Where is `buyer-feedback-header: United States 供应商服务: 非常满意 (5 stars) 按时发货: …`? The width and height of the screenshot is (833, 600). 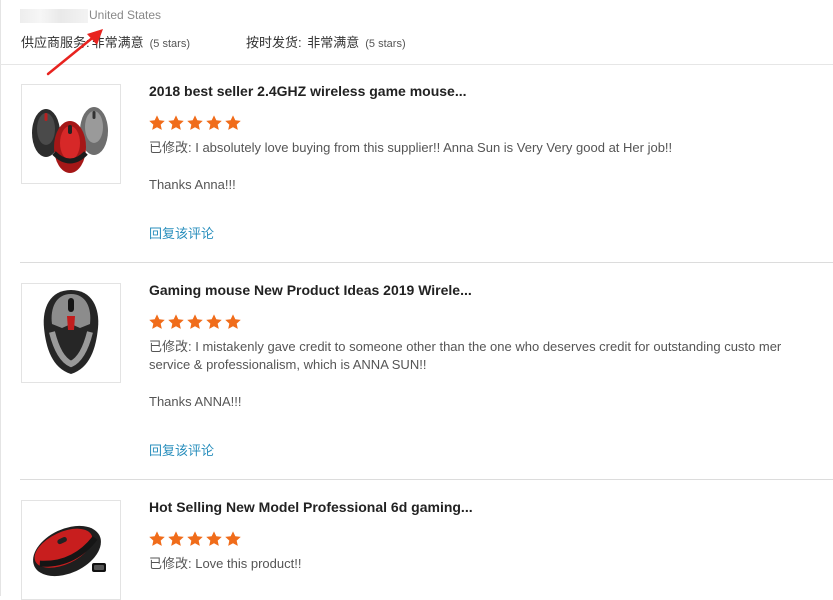 buyer-feedback-header: United States 供应商服务: 非常满意 (5 stars) 按时发货: … is located at coordinates (416, 38).